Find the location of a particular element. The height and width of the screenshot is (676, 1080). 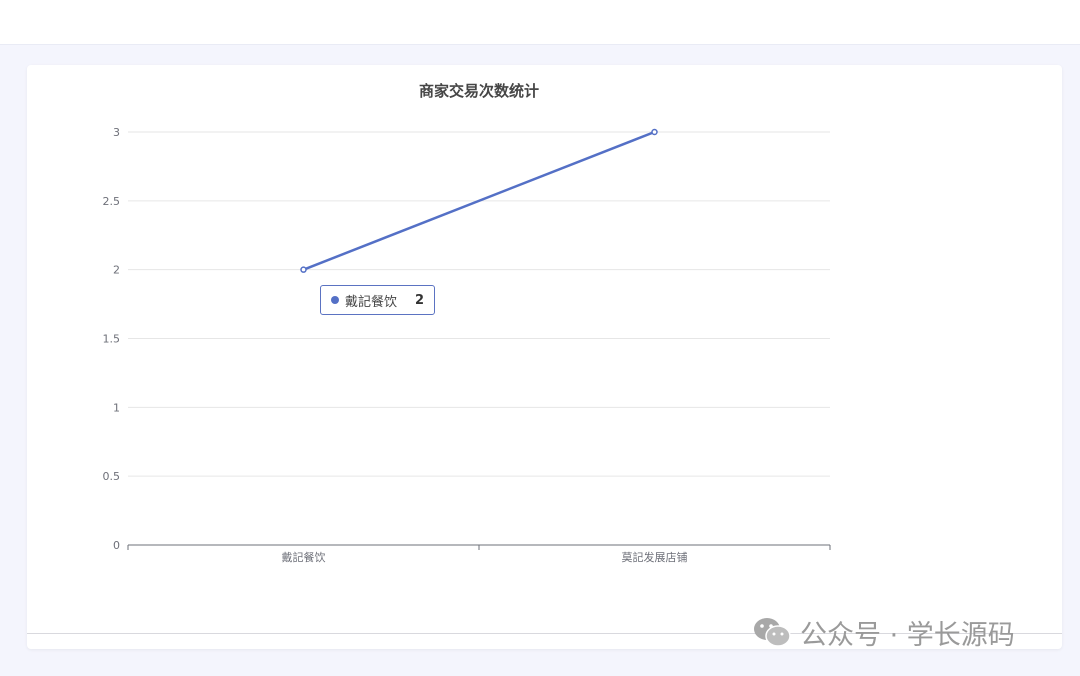

x-tick-label: 莫記发展店铺 is located at coordinates (655, 557).